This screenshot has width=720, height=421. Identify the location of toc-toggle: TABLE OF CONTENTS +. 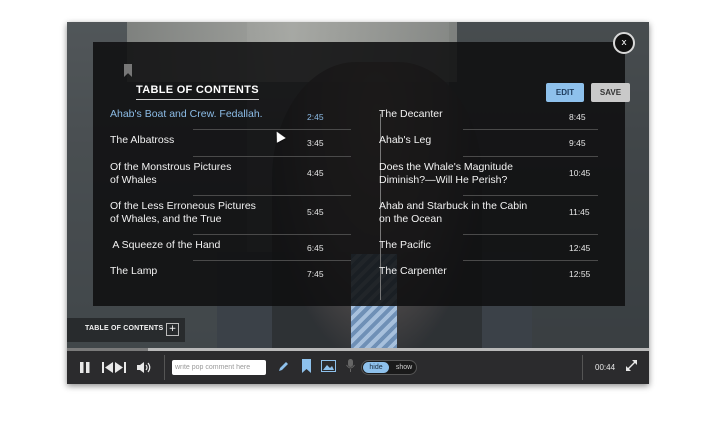
(126, 330).